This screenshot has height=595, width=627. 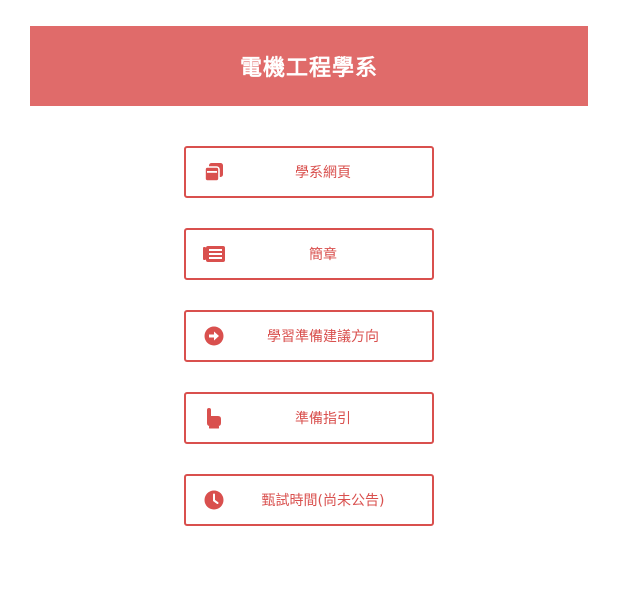 What do you see at coordinates (309, 254) in the screenshot?
I see `brochure-button: 簡章` at bounding box center [309, 254].